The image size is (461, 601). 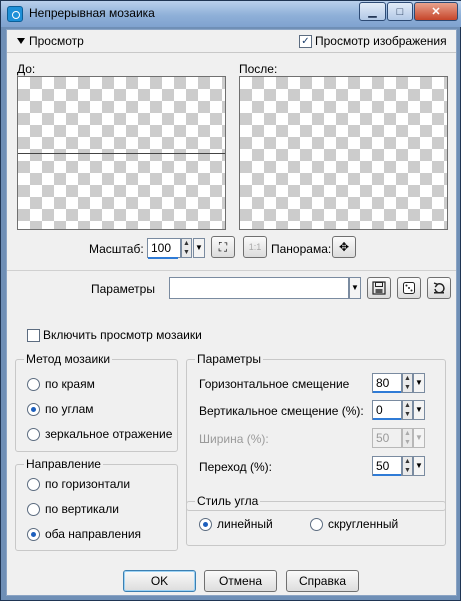 I want to click on horizontal-offset-stepper: ▲ ▼, so click(x=407, y=383).